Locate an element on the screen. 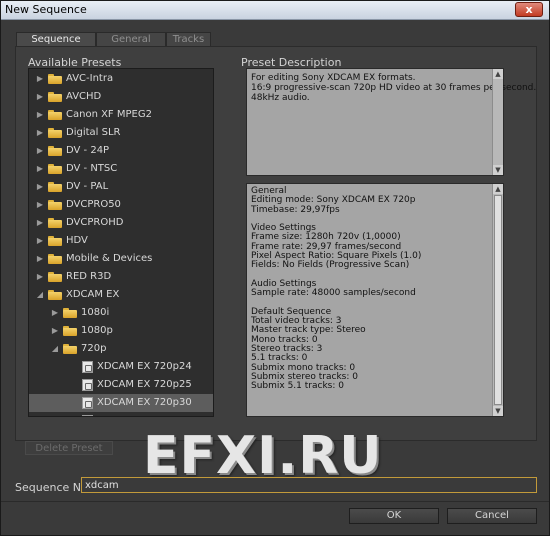  tree-folder-item: ▶ HDV is located at coordinates (121, 241).